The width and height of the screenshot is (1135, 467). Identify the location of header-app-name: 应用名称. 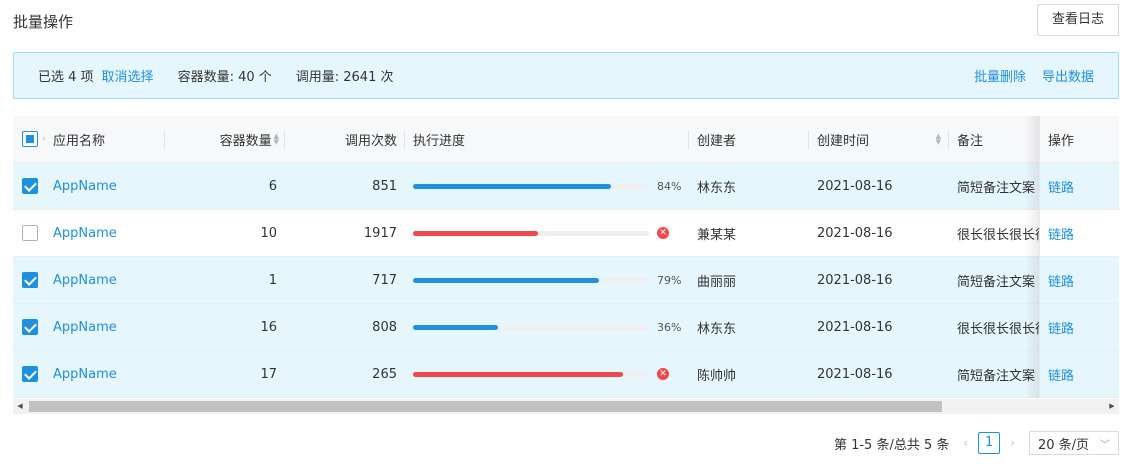
(79, 141).